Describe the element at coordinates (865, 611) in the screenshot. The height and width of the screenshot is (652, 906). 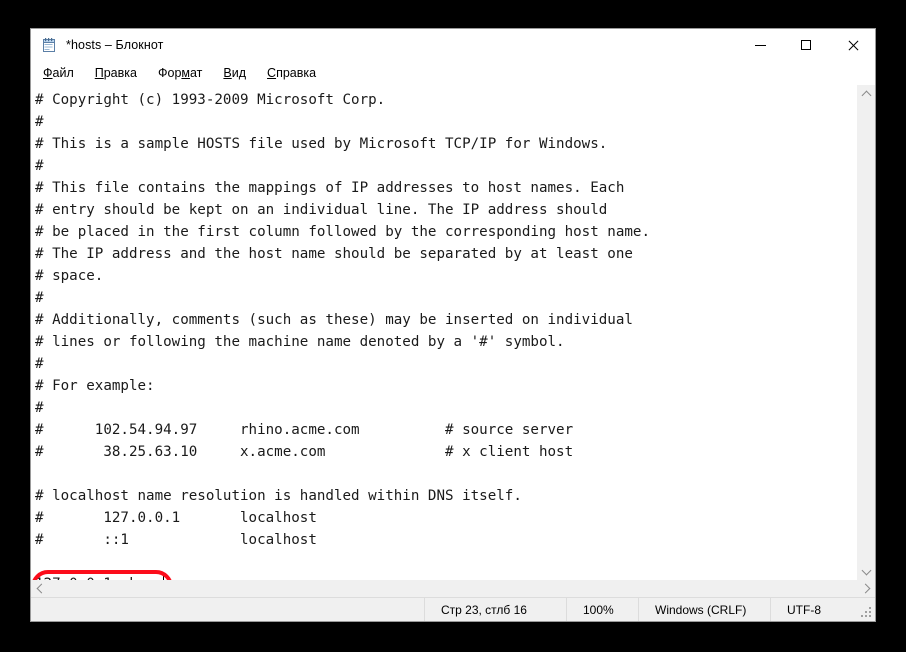
I see `resize-grip-icon` at that location.